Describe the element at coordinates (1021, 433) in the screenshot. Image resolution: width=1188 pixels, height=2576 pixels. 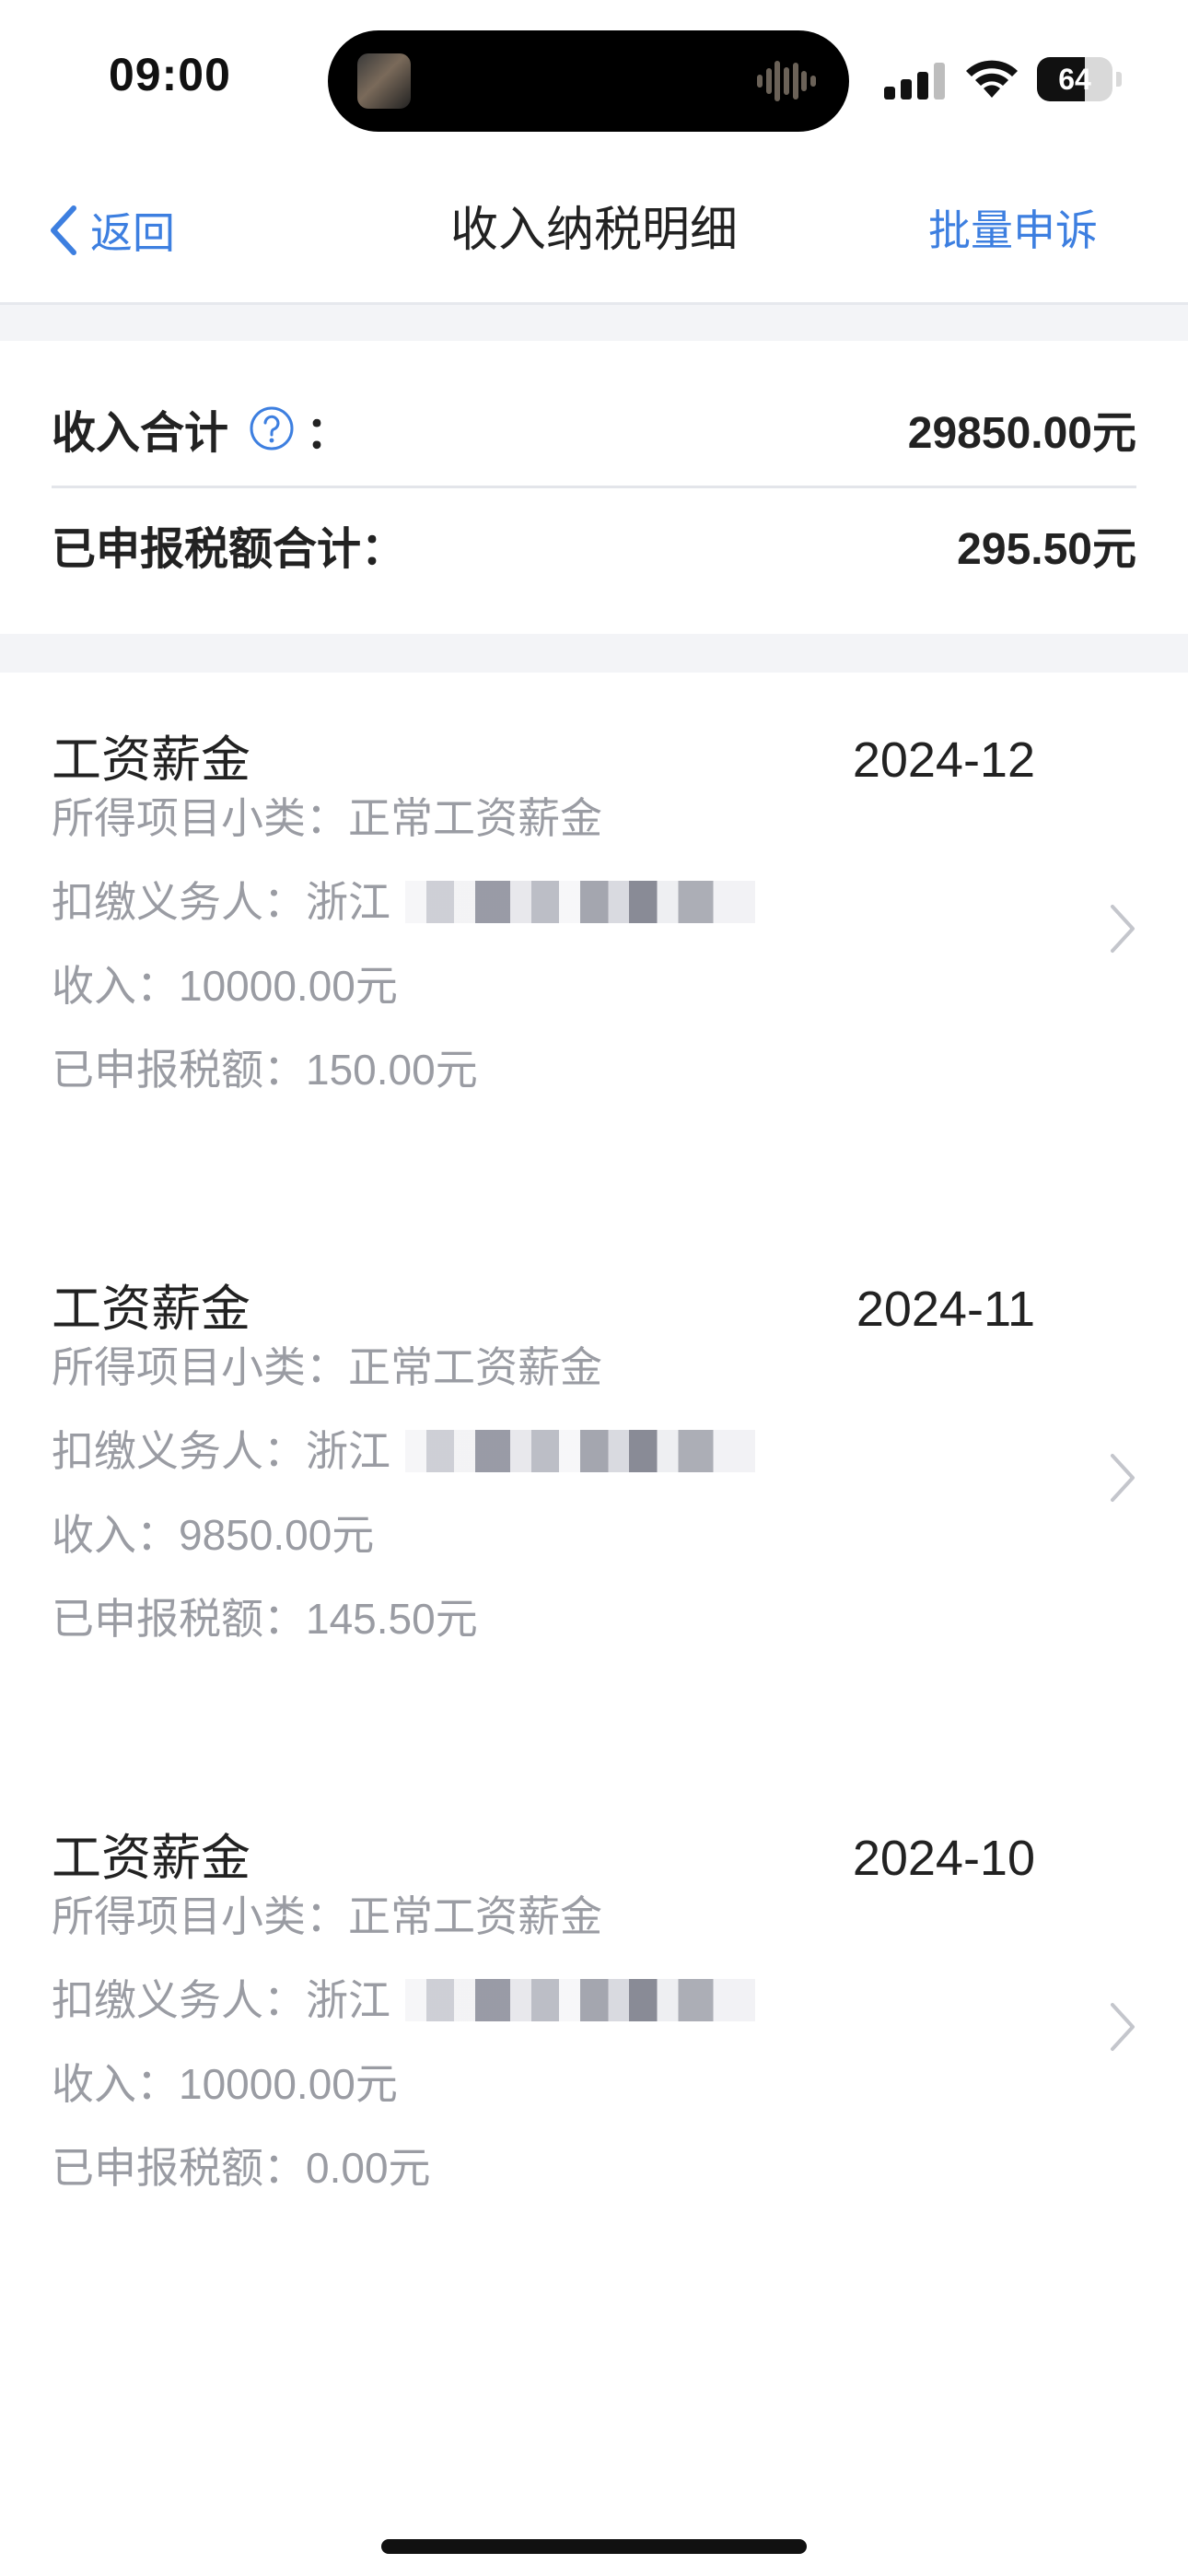
I see `income-total-value: 29850.00元` at that location.